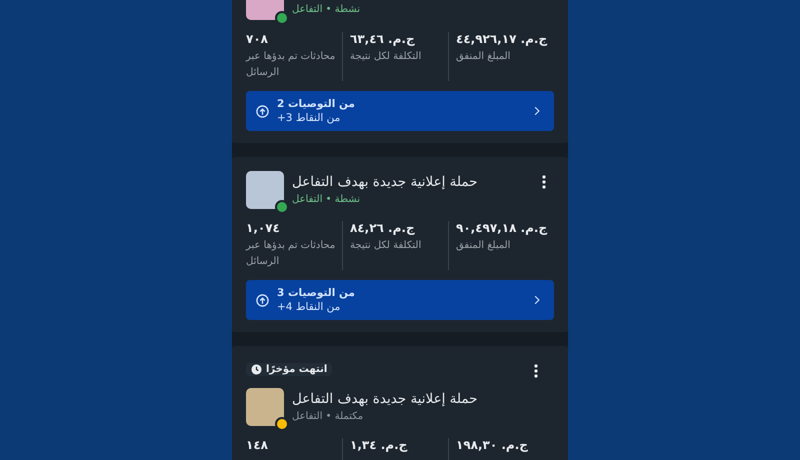 Image resolution: width=800 pixels, height=460 pixels. What do you see at coordinates (316, 293) in the screenshot?
I see `recommendations-count: 3 من التوصيات` at bounding box center [316, 293].